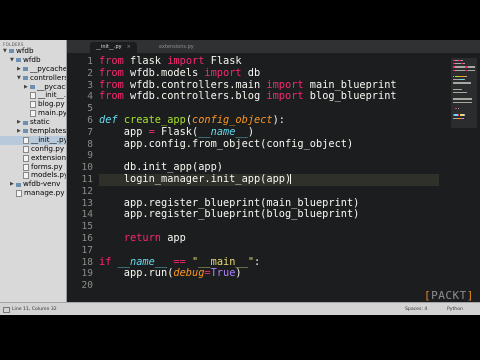  I want to click on tree-item-label: __init__.py, so click(49, 139).